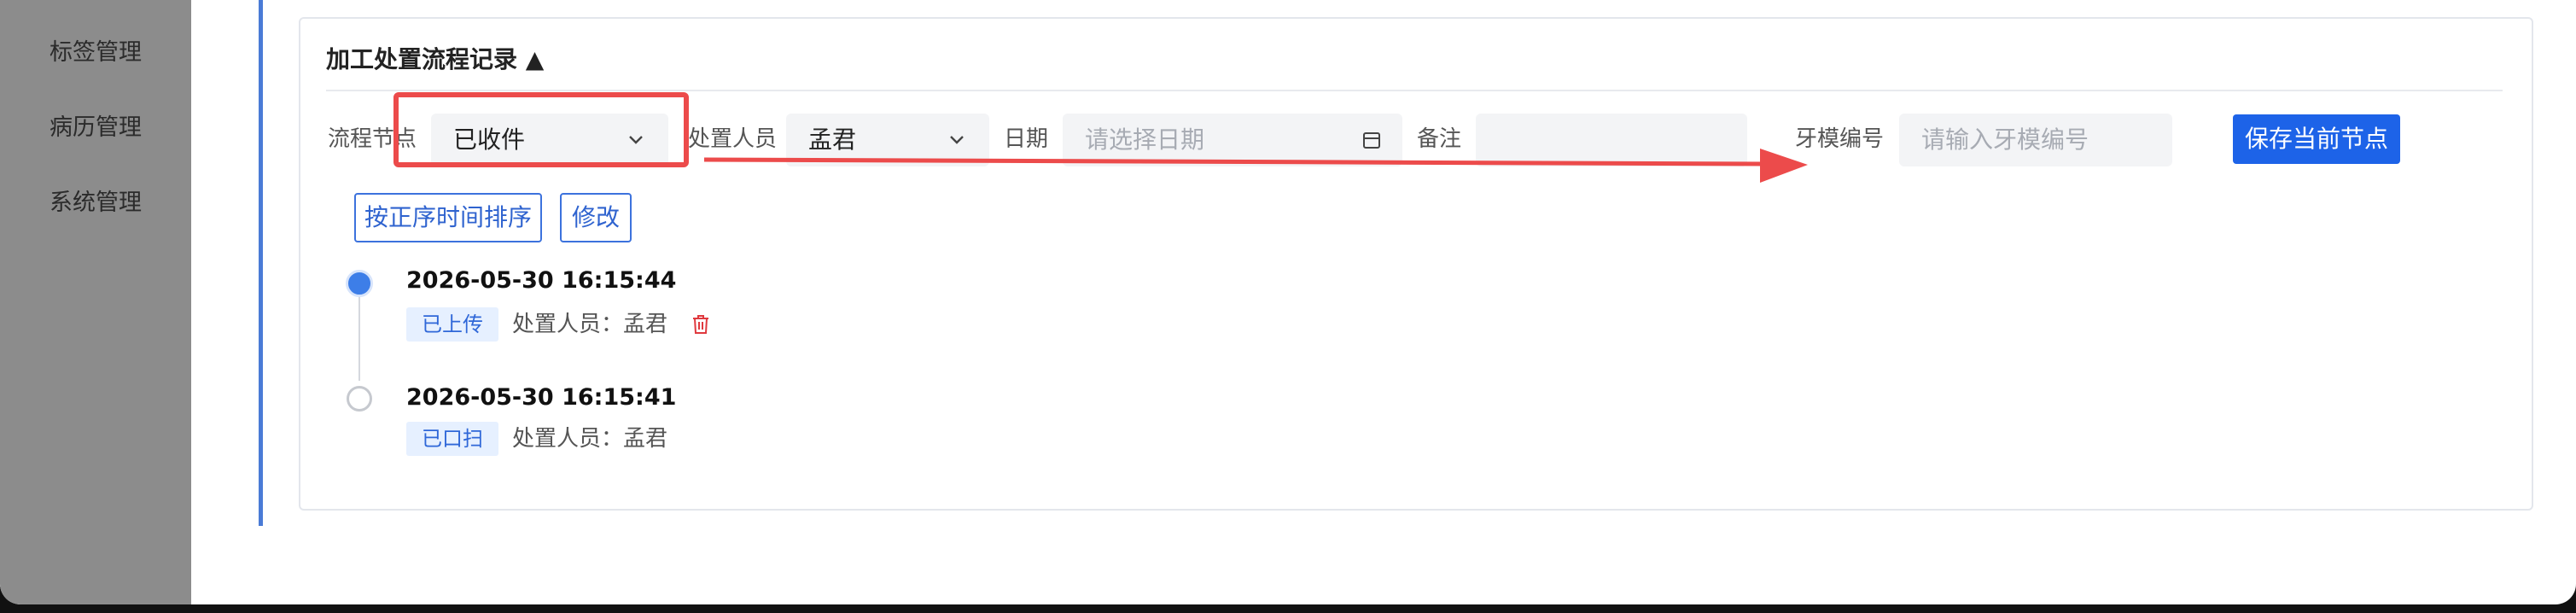 The height and width of the screenshot is (613, 2576). What do you see at coordinates (448, 217) in the screenshot?
I see `sort-ascending-button: 按正序时间排序` at bounding box center [448, 217].